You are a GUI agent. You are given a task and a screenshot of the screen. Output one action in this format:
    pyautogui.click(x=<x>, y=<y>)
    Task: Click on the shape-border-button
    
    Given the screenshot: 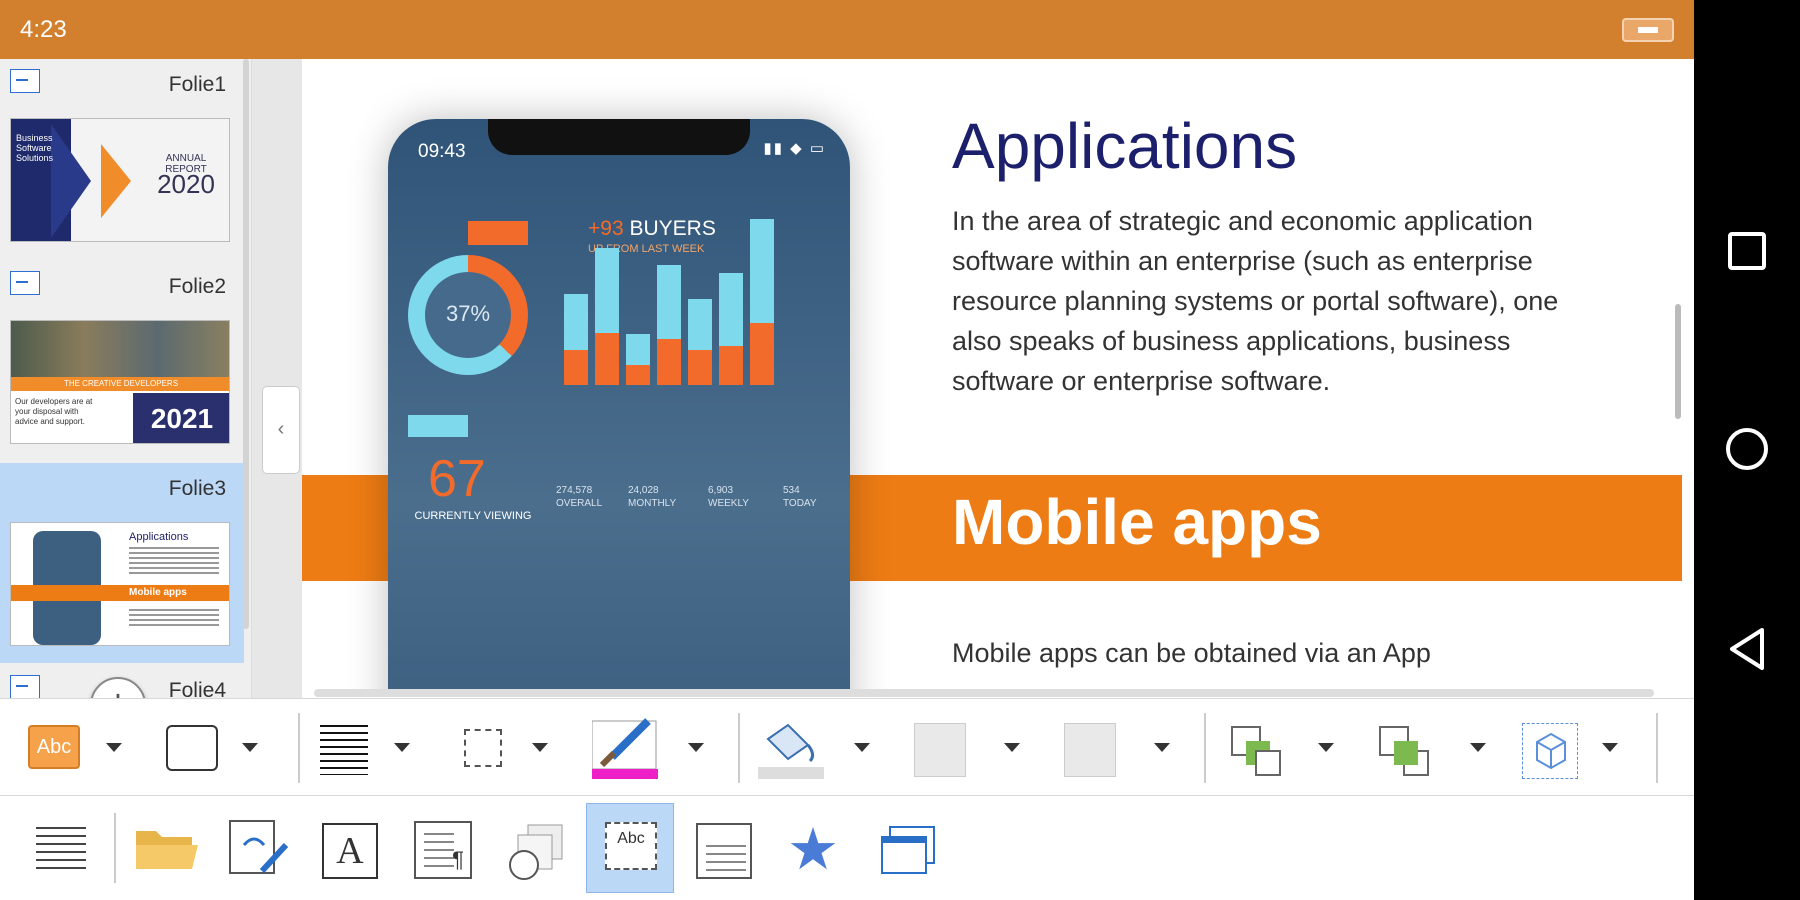 What is the action you would take?
    pyautogui.click(x=192, y=748)
    